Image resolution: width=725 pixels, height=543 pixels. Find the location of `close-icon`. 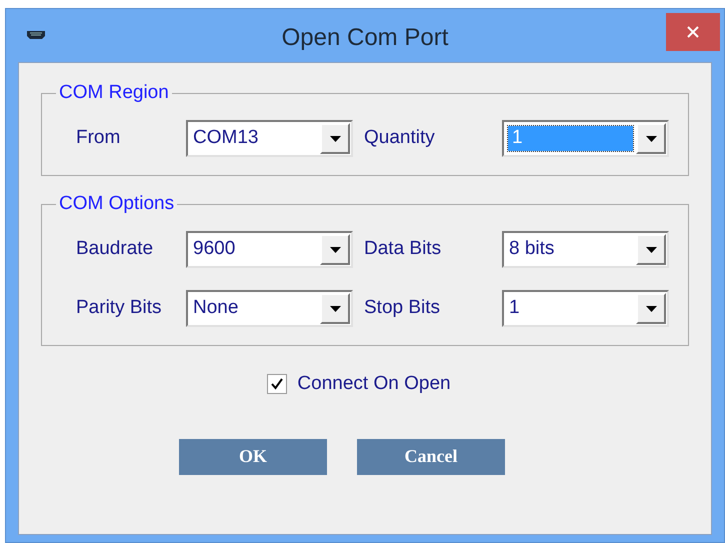

close-icon is located at coordinates (693, 32).